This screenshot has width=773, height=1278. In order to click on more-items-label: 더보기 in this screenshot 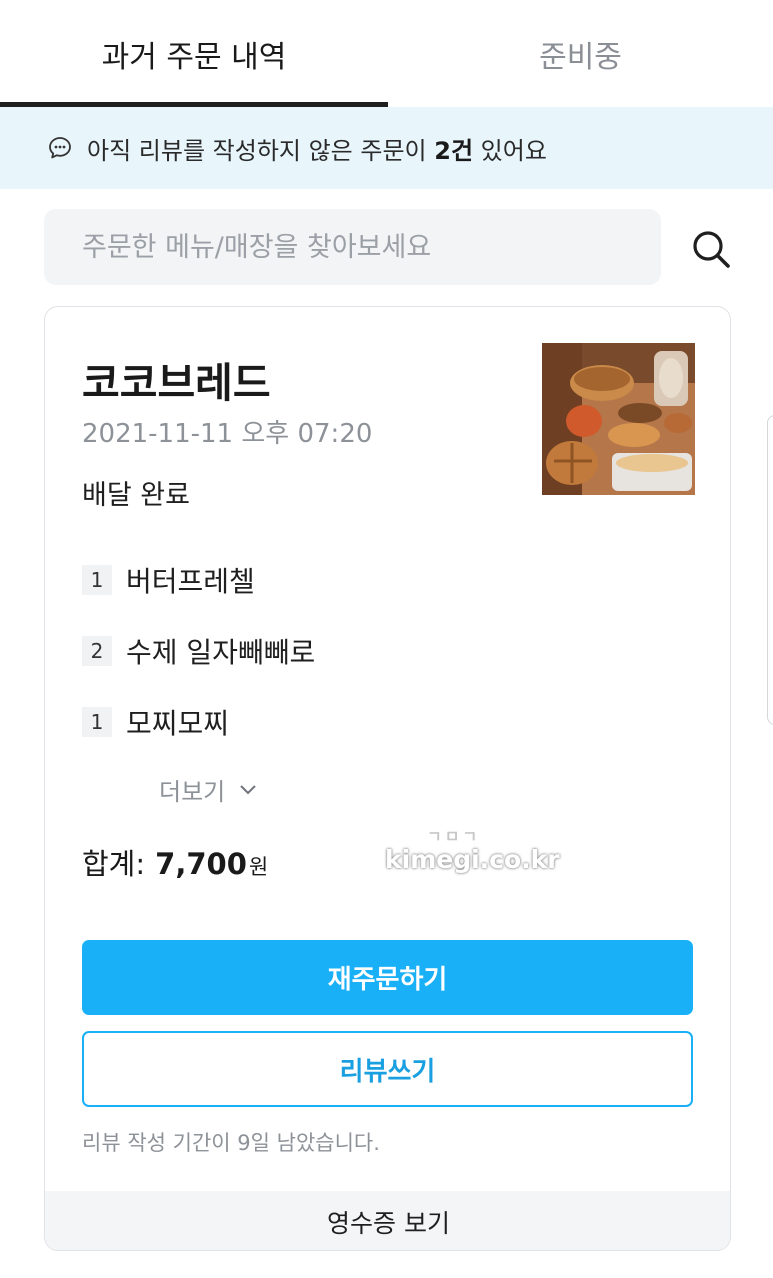, I will do `click(192, 792)`.